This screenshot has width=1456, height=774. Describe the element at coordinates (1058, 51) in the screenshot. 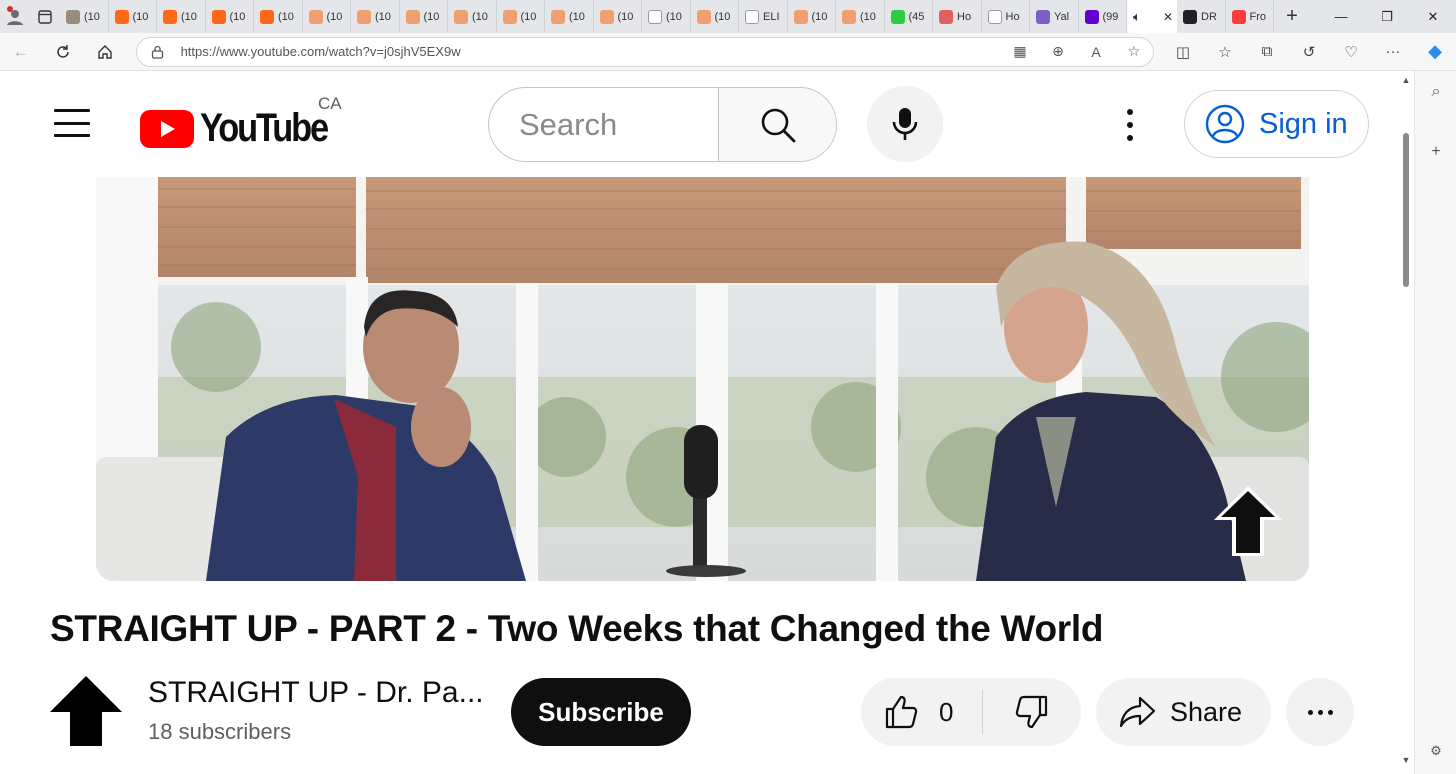

I see `zoom-icon: ⊕` at that location.